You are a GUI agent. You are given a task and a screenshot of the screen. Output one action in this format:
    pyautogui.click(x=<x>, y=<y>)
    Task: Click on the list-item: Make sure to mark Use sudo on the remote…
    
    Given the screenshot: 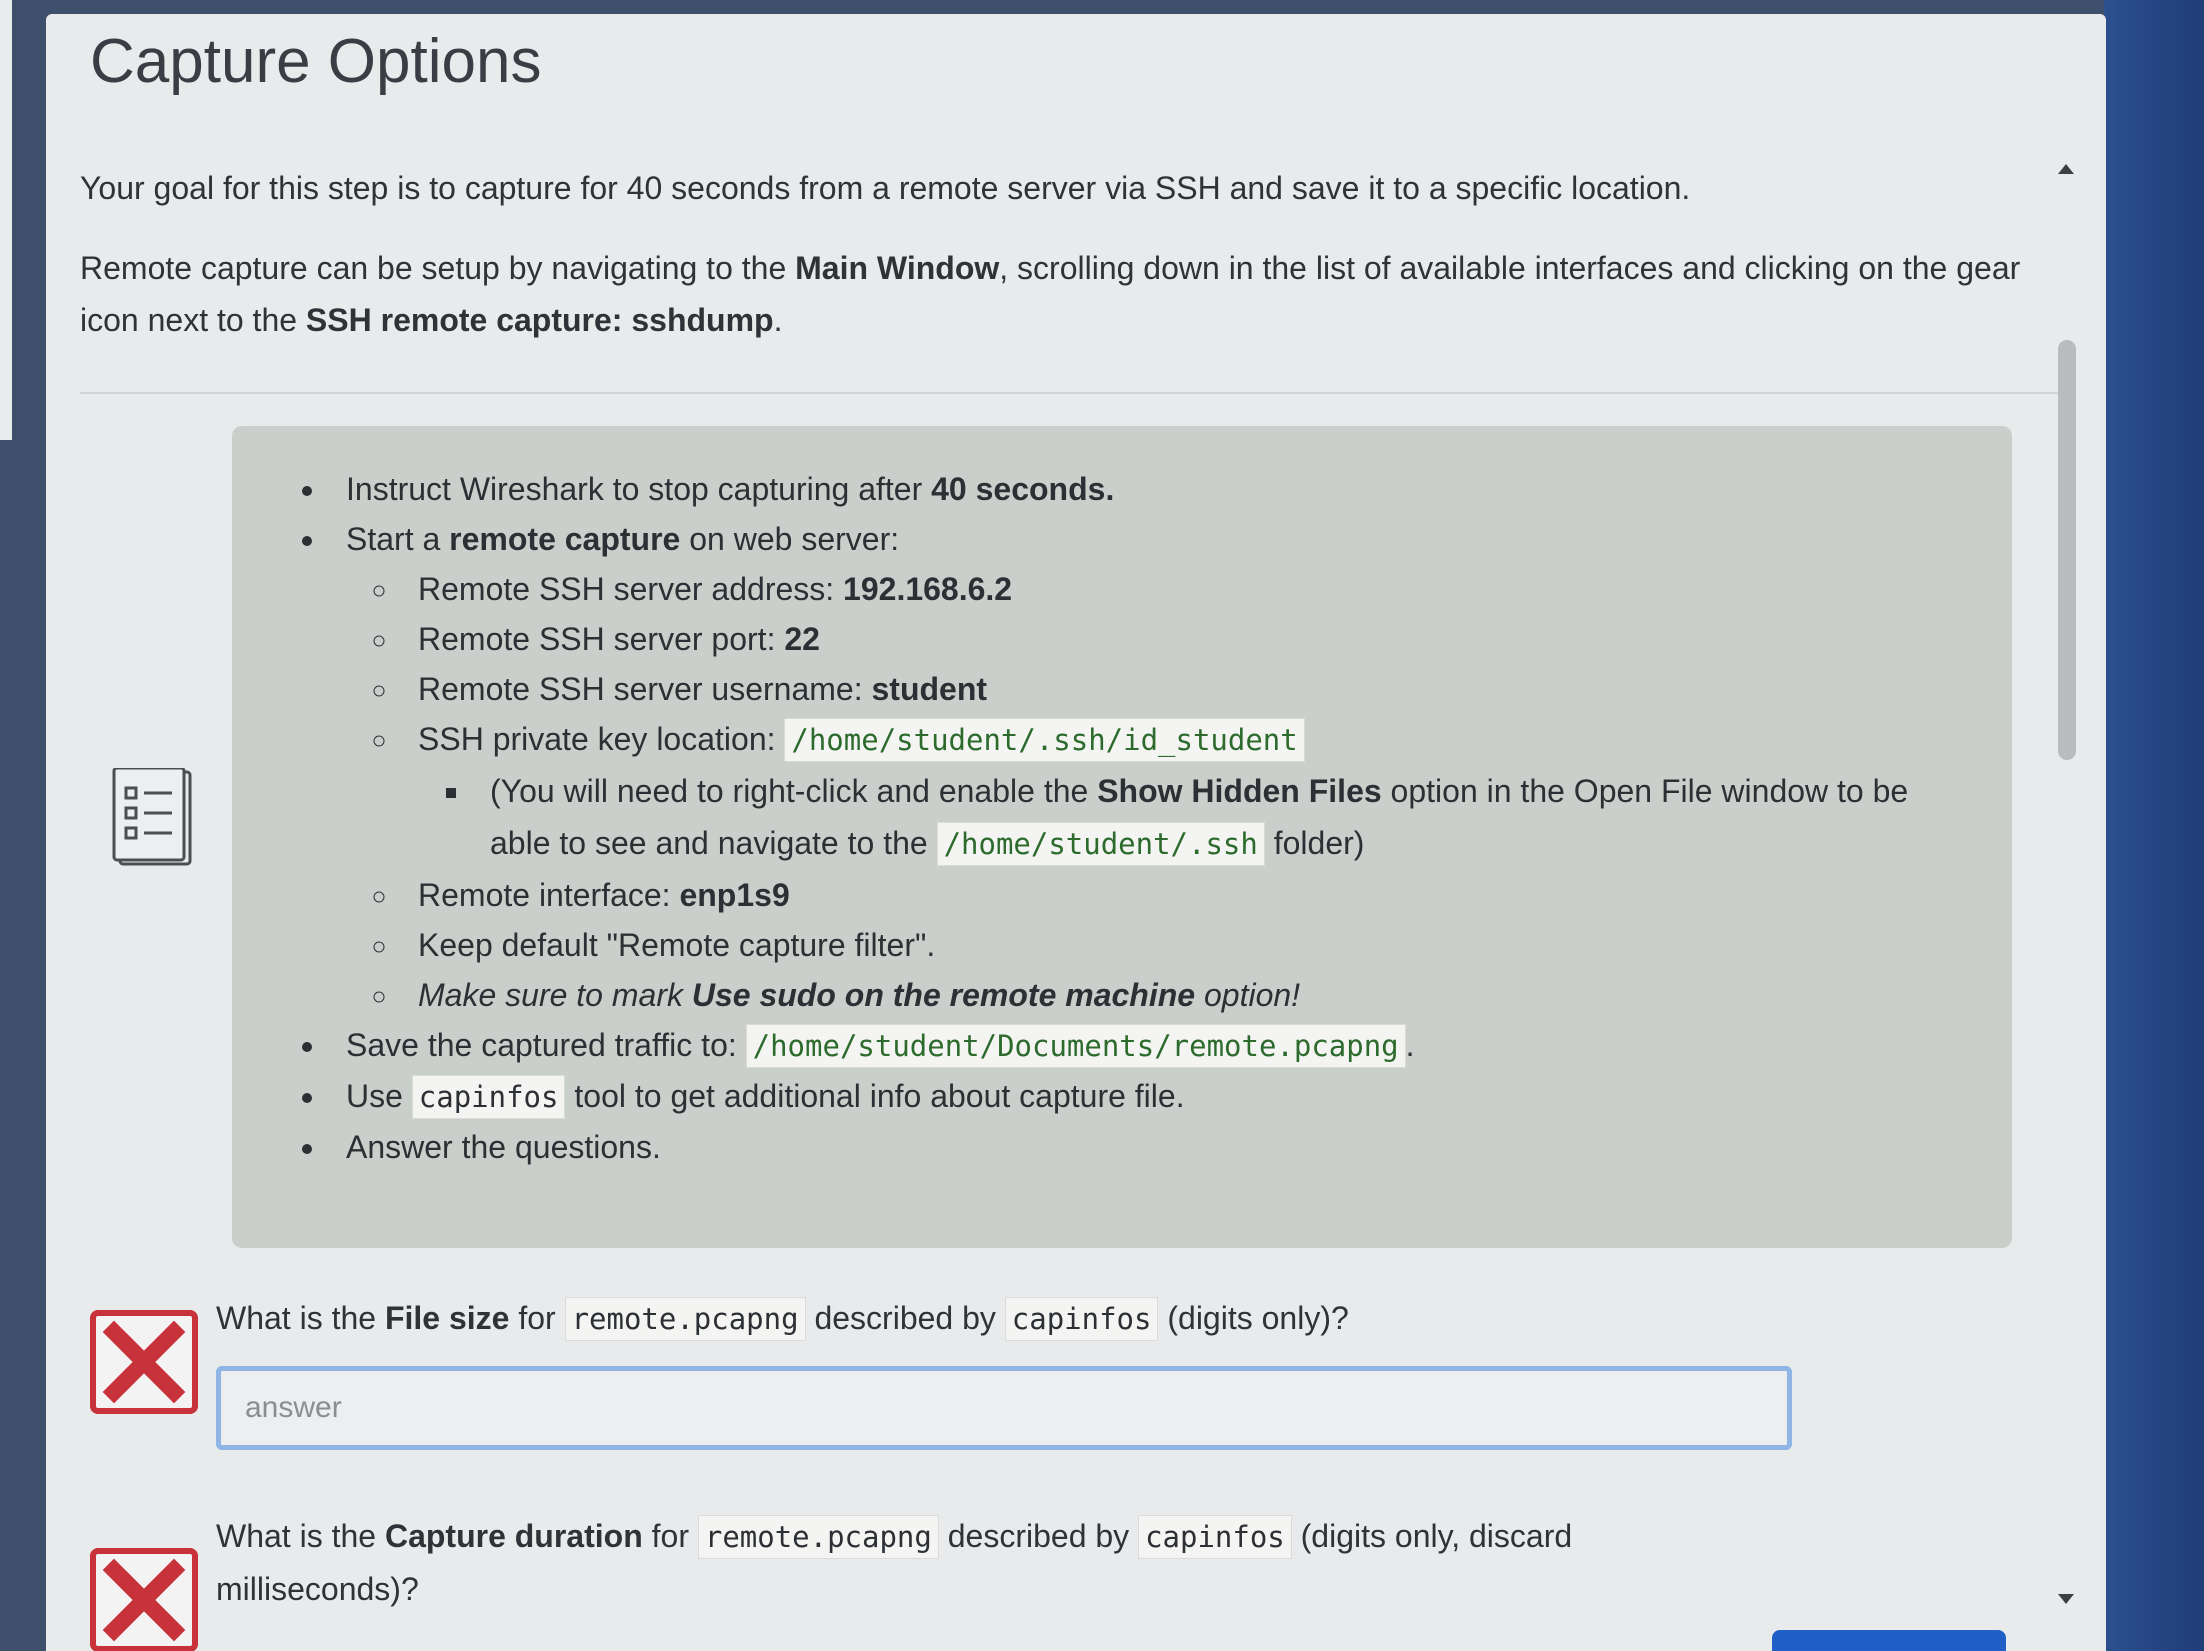 What is the action you would take?
    pyautogui.click(x=1186, y=995)
    